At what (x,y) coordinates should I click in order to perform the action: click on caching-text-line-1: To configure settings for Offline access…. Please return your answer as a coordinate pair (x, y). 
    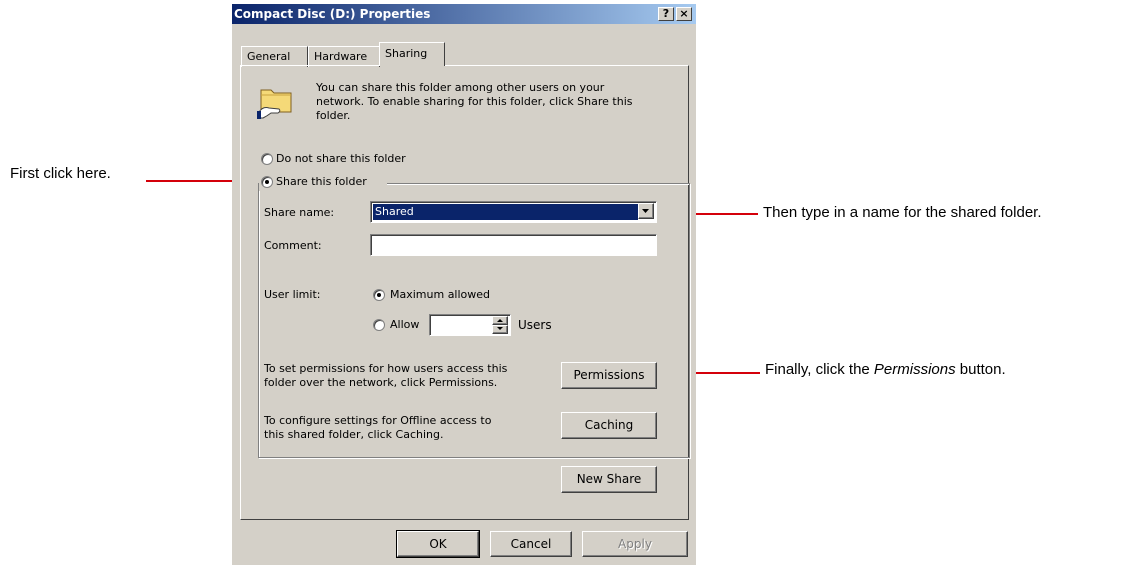
    Looking at the image, I should click on (378, 420).